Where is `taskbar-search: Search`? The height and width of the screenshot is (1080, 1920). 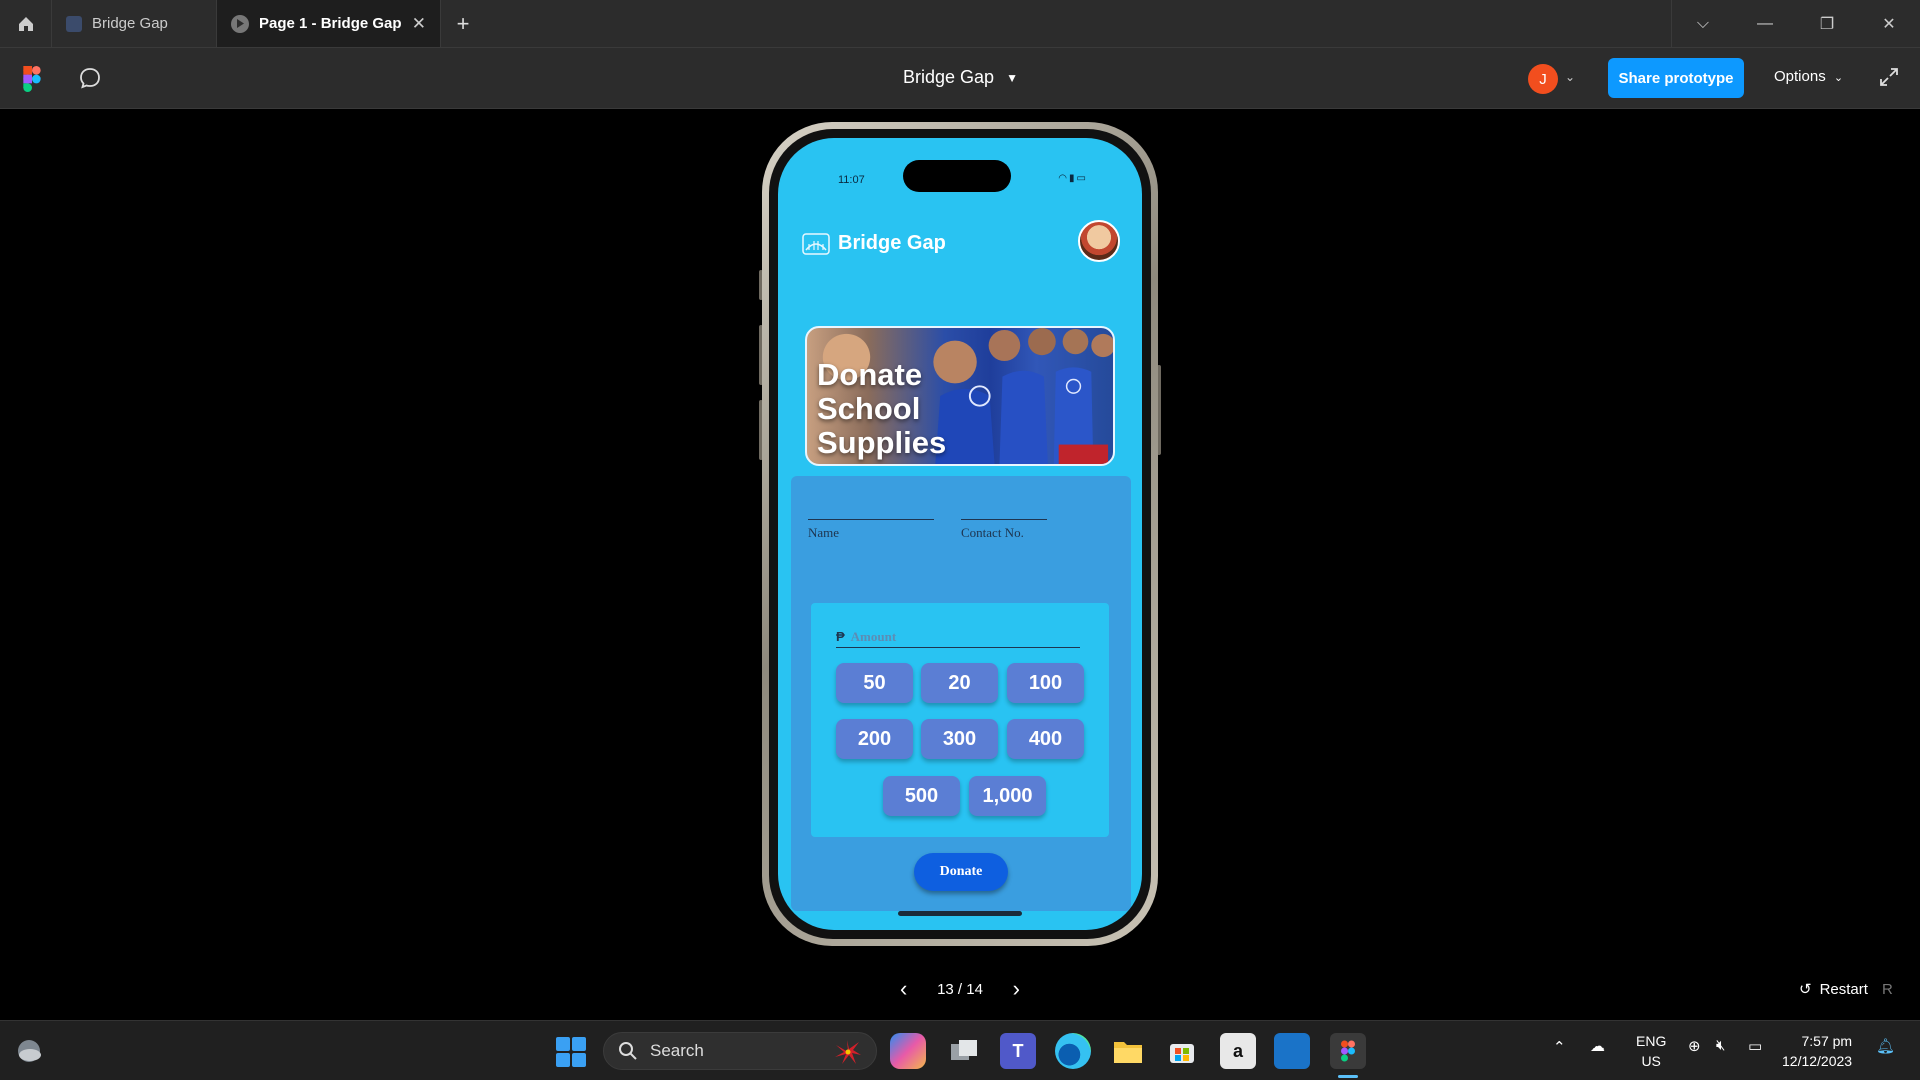 taskbar-search: Search is located at coordinates (740, 1051).